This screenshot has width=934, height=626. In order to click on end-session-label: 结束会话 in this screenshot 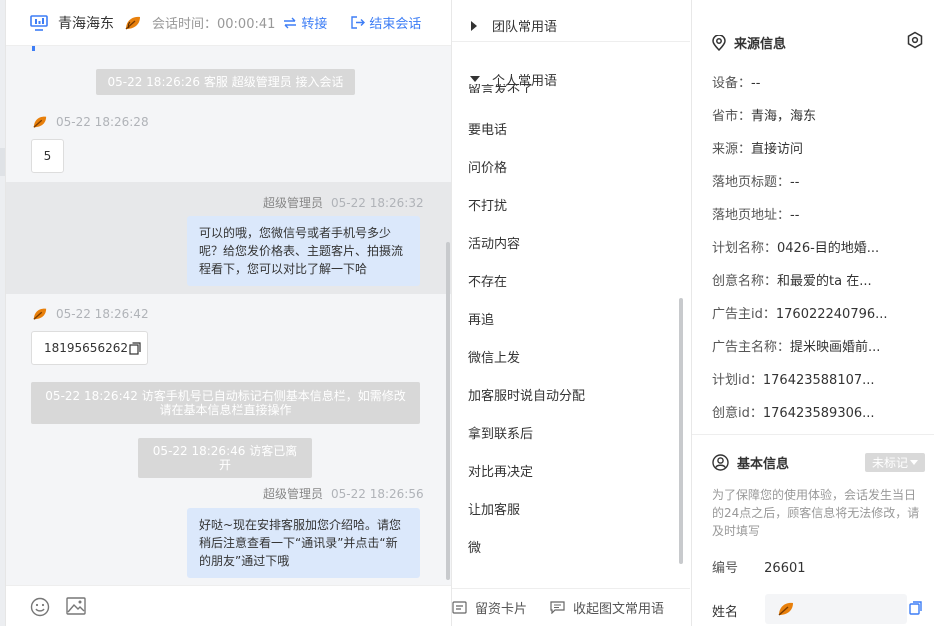, I will do `click(395, 24)`.